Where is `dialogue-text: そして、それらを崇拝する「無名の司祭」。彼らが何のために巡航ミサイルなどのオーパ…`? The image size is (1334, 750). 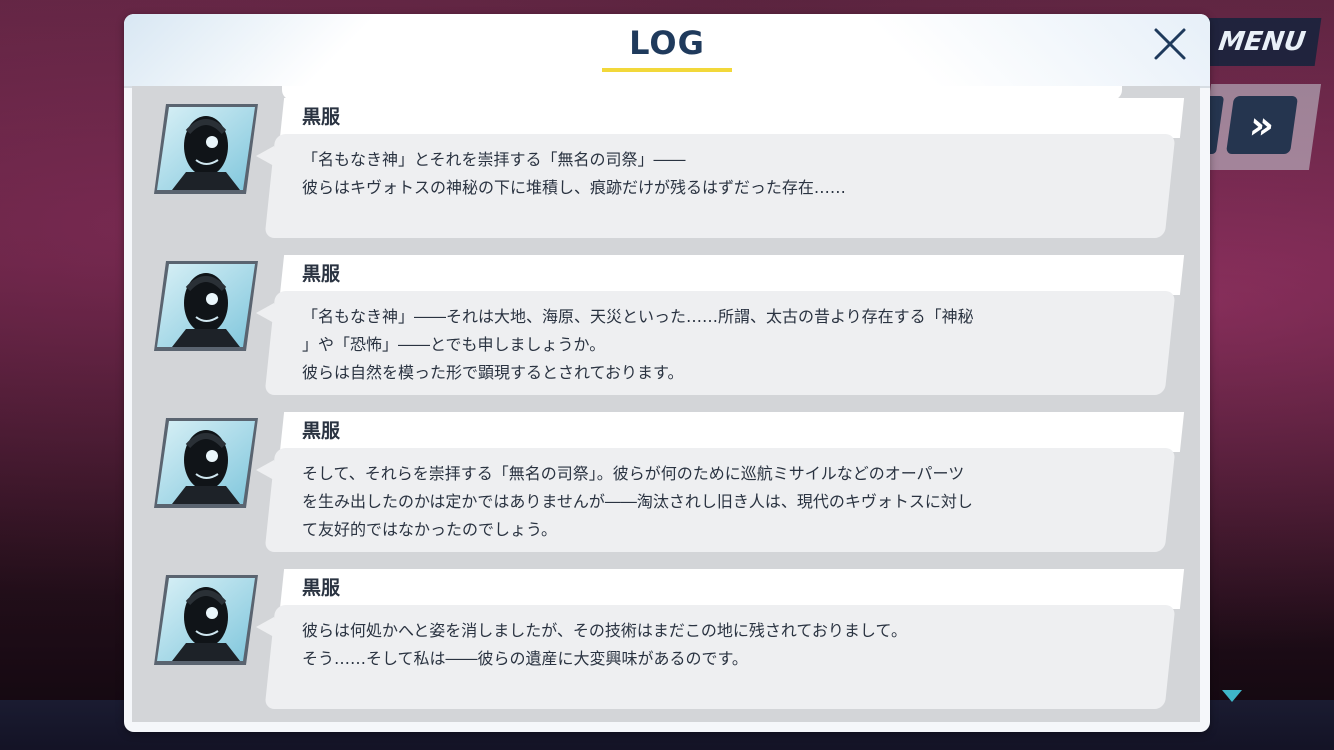
dialogue-text: そして、それらを崇拝する「無名の司祭」。彼らが何のために巡航ミサイルなどのオーパ… is located at coordinates (637, 501).